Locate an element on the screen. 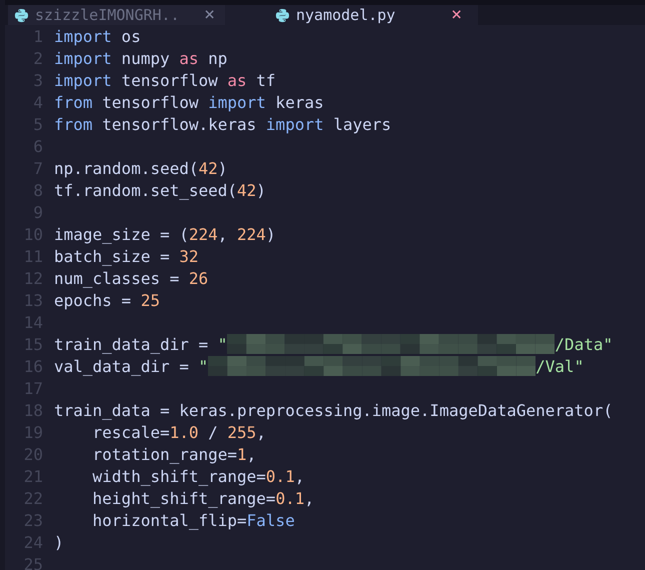 Image resolution: width=645 pixels, height=570 pixels. code-text: image_size = (224, 224) is located at coordinates (165, 234).